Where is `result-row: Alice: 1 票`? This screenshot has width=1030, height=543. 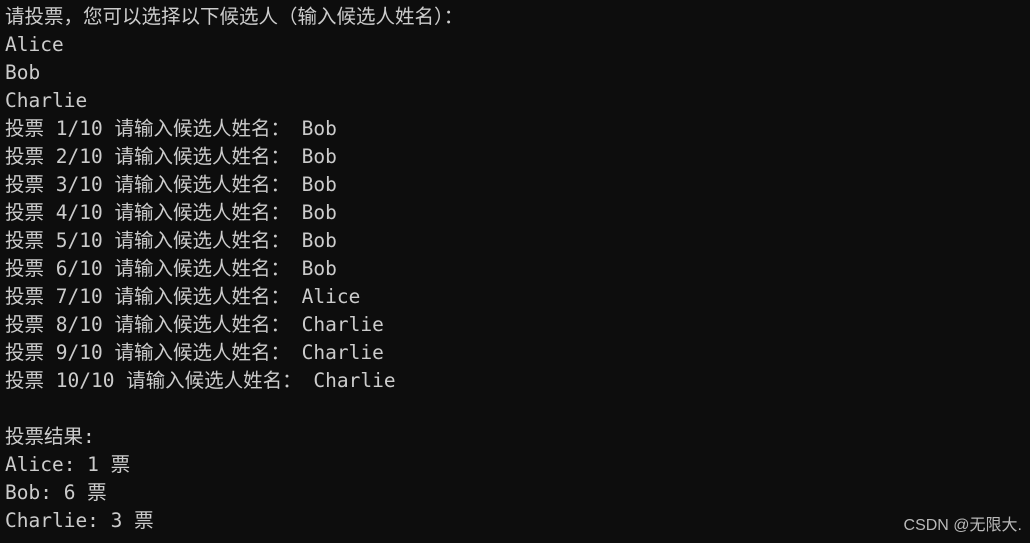
result-row: Alice: 1 票 is located at coordinates (68, 464).